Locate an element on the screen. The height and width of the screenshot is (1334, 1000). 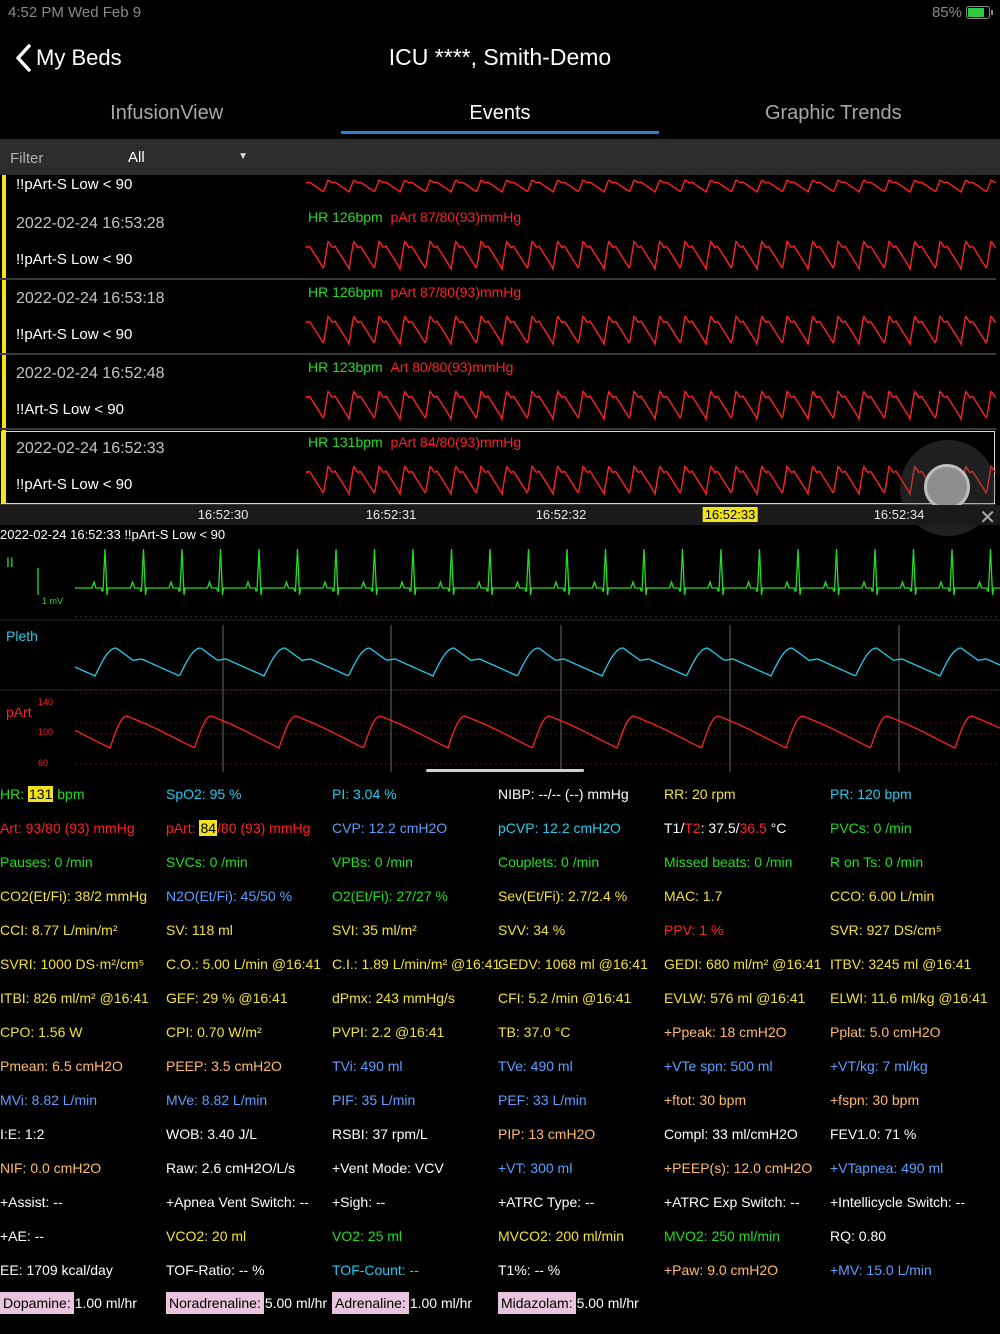
drug-name: Dopamine: is located at coordinates (37, 1303).